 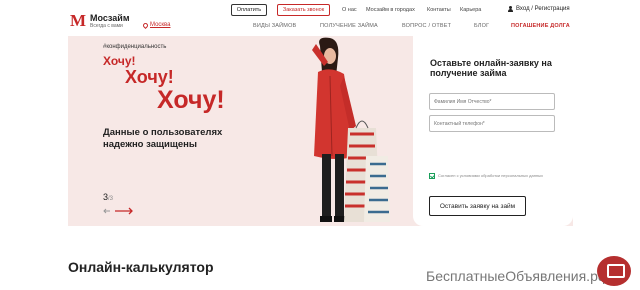 What do you see at coordinates (249, 10) in the screenshot?
I see `pay-button: Оплатить` at bounding box center [249, 10].